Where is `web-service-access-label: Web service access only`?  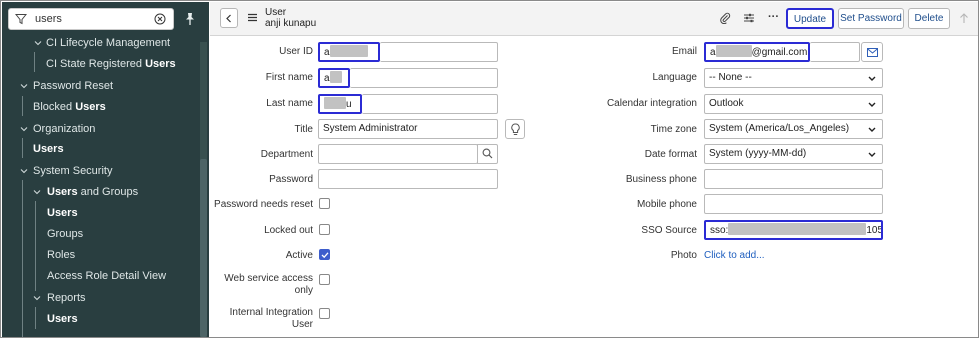 web-service-access-label: Web service access only is located at coordinates (268, 285).